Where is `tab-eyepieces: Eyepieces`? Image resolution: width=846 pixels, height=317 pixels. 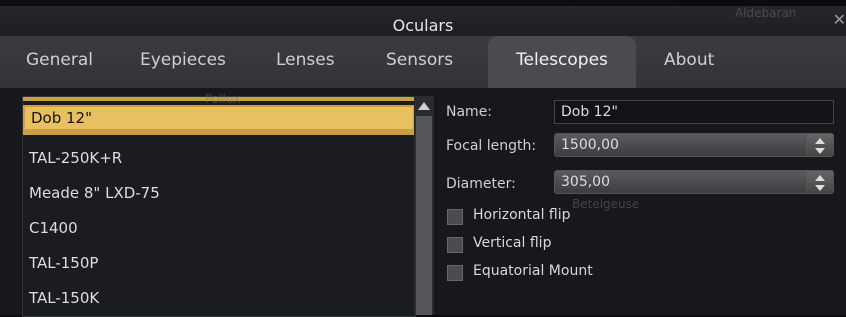
tab-eyepieces: Eyepieces is located at coordinates (183, 63).